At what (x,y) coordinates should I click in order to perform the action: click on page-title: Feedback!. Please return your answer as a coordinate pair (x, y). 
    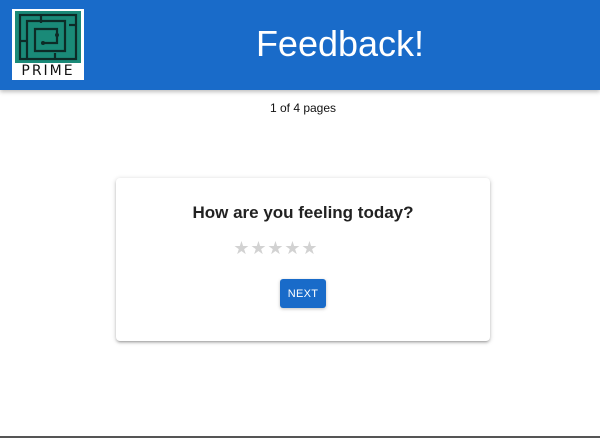
    Looking at the image, I should click on (340, 43).